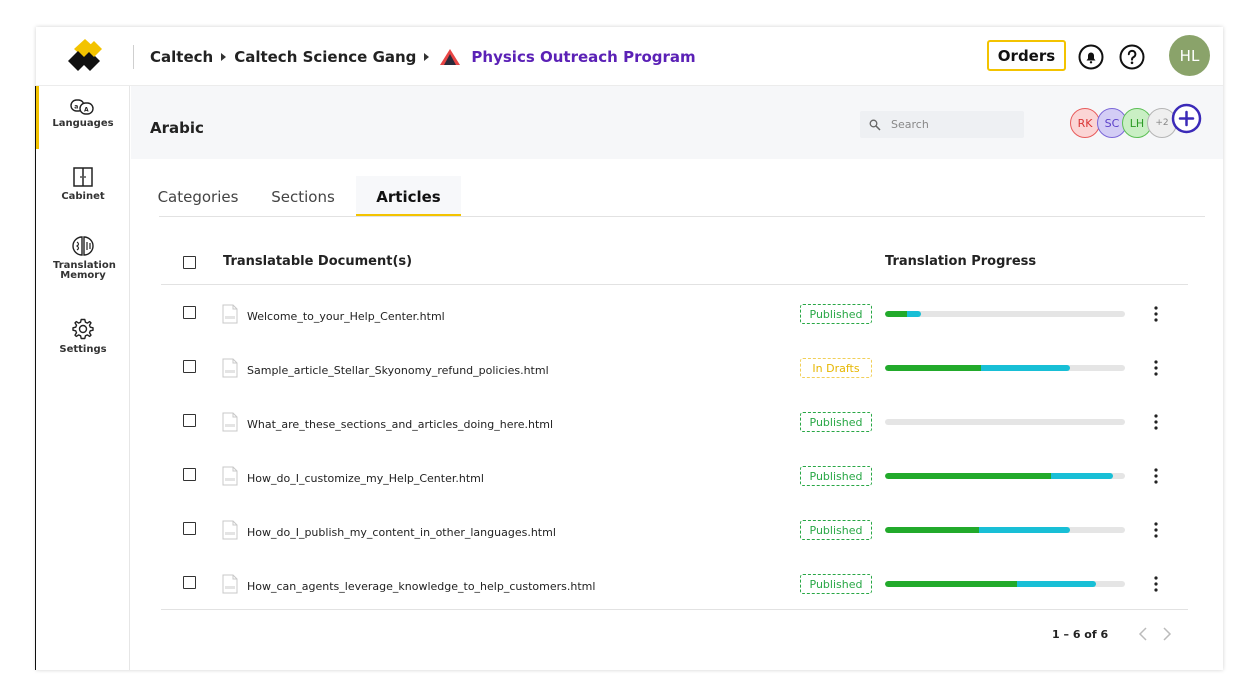 The height and width of the screenshot is (696, 1258). Describe the element at coordinates (133, 57) in the screenshot. I see `top-divider` at that location.